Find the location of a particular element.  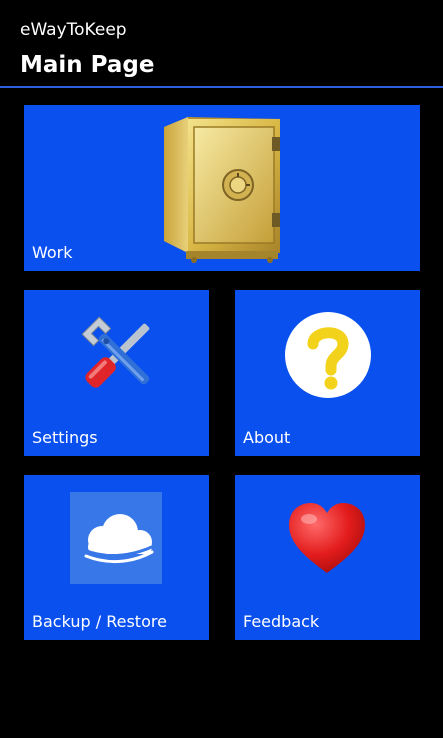

safe-icon is located at coordinates (222, 188).